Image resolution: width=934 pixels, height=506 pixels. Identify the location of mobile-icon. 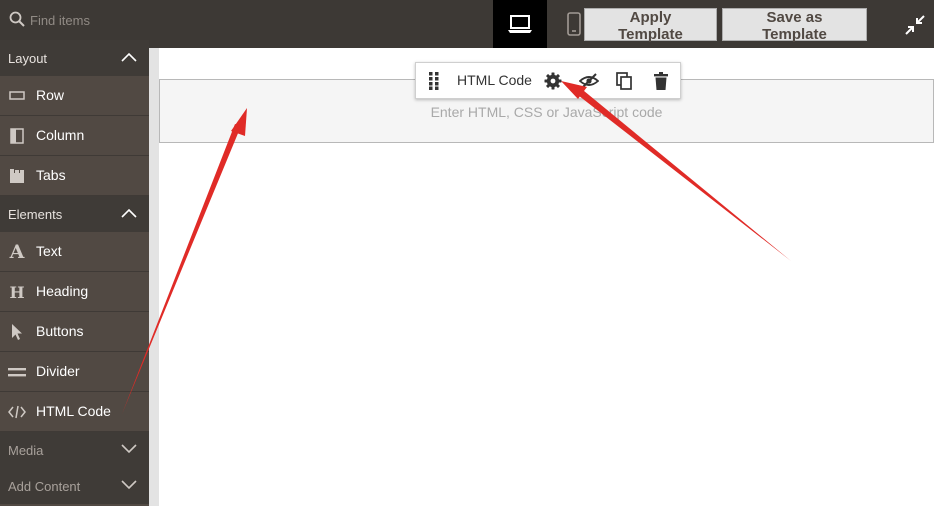
(574, 24).